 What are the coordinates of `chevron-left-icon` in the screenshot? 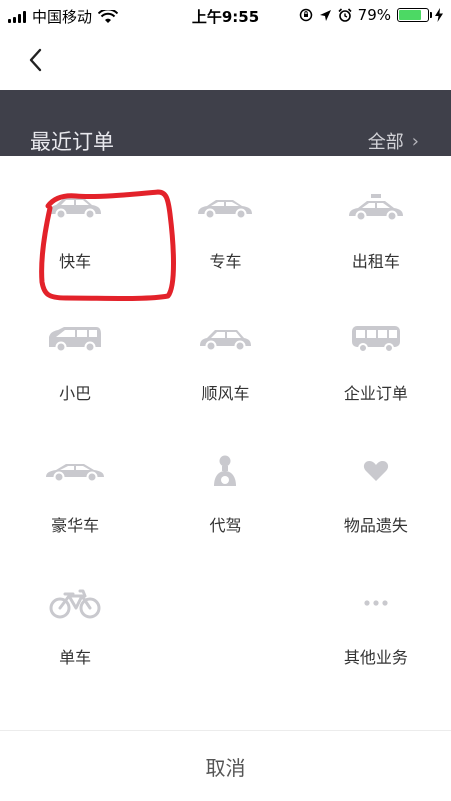 It's located at (35, 60).